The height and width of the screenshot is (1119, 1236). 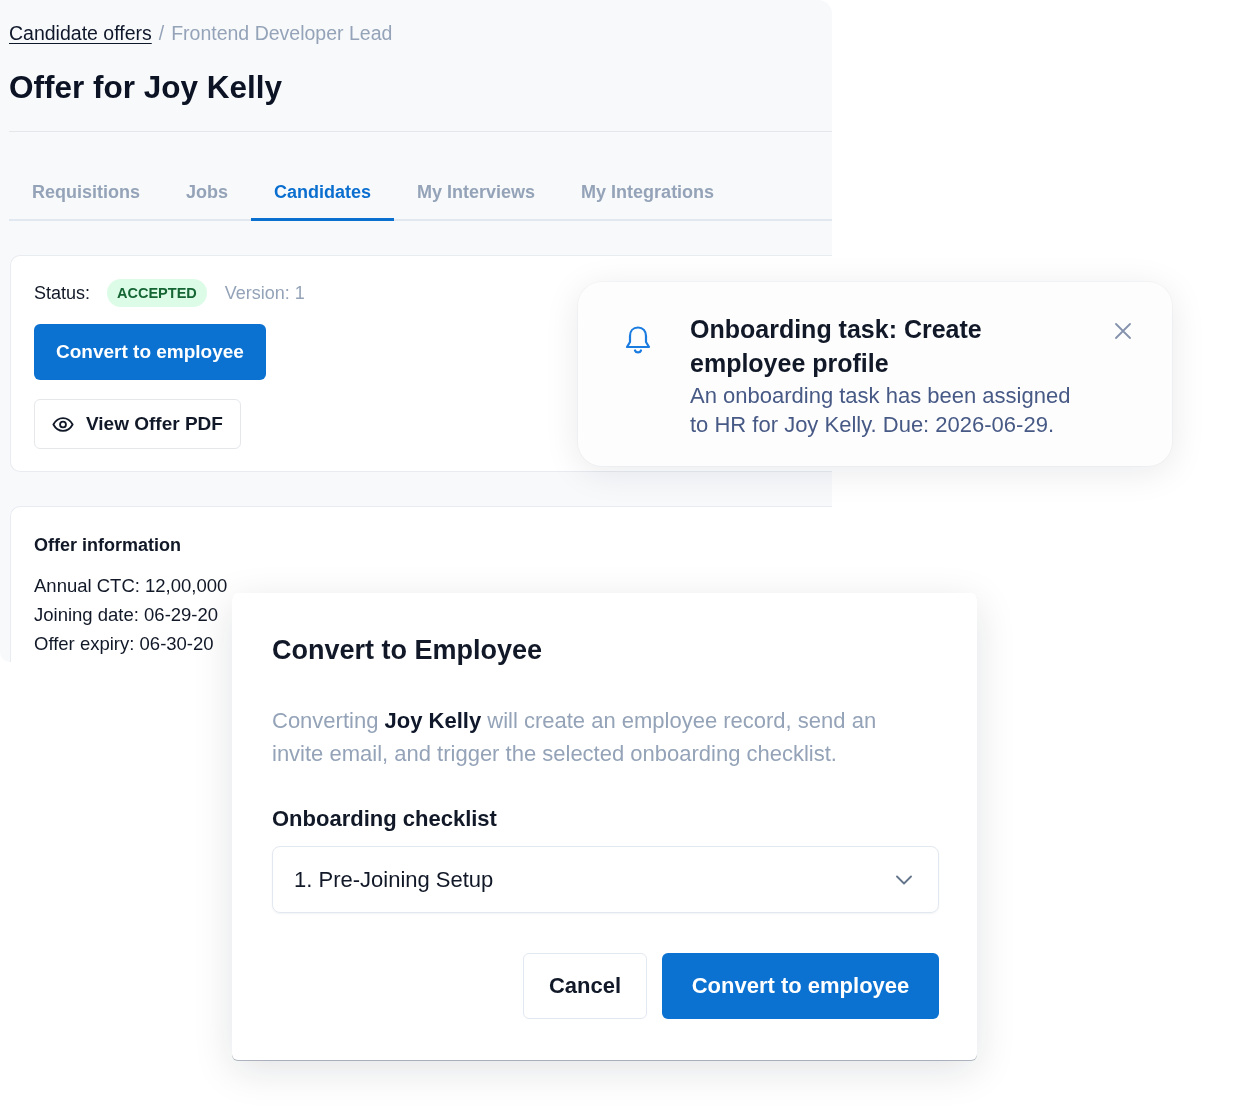 What do you see at coordinates (124, 644) in the screenshot?
I see `offer-info-line: Offer expiry: 06-30-20` at bounding box center [124, 644].